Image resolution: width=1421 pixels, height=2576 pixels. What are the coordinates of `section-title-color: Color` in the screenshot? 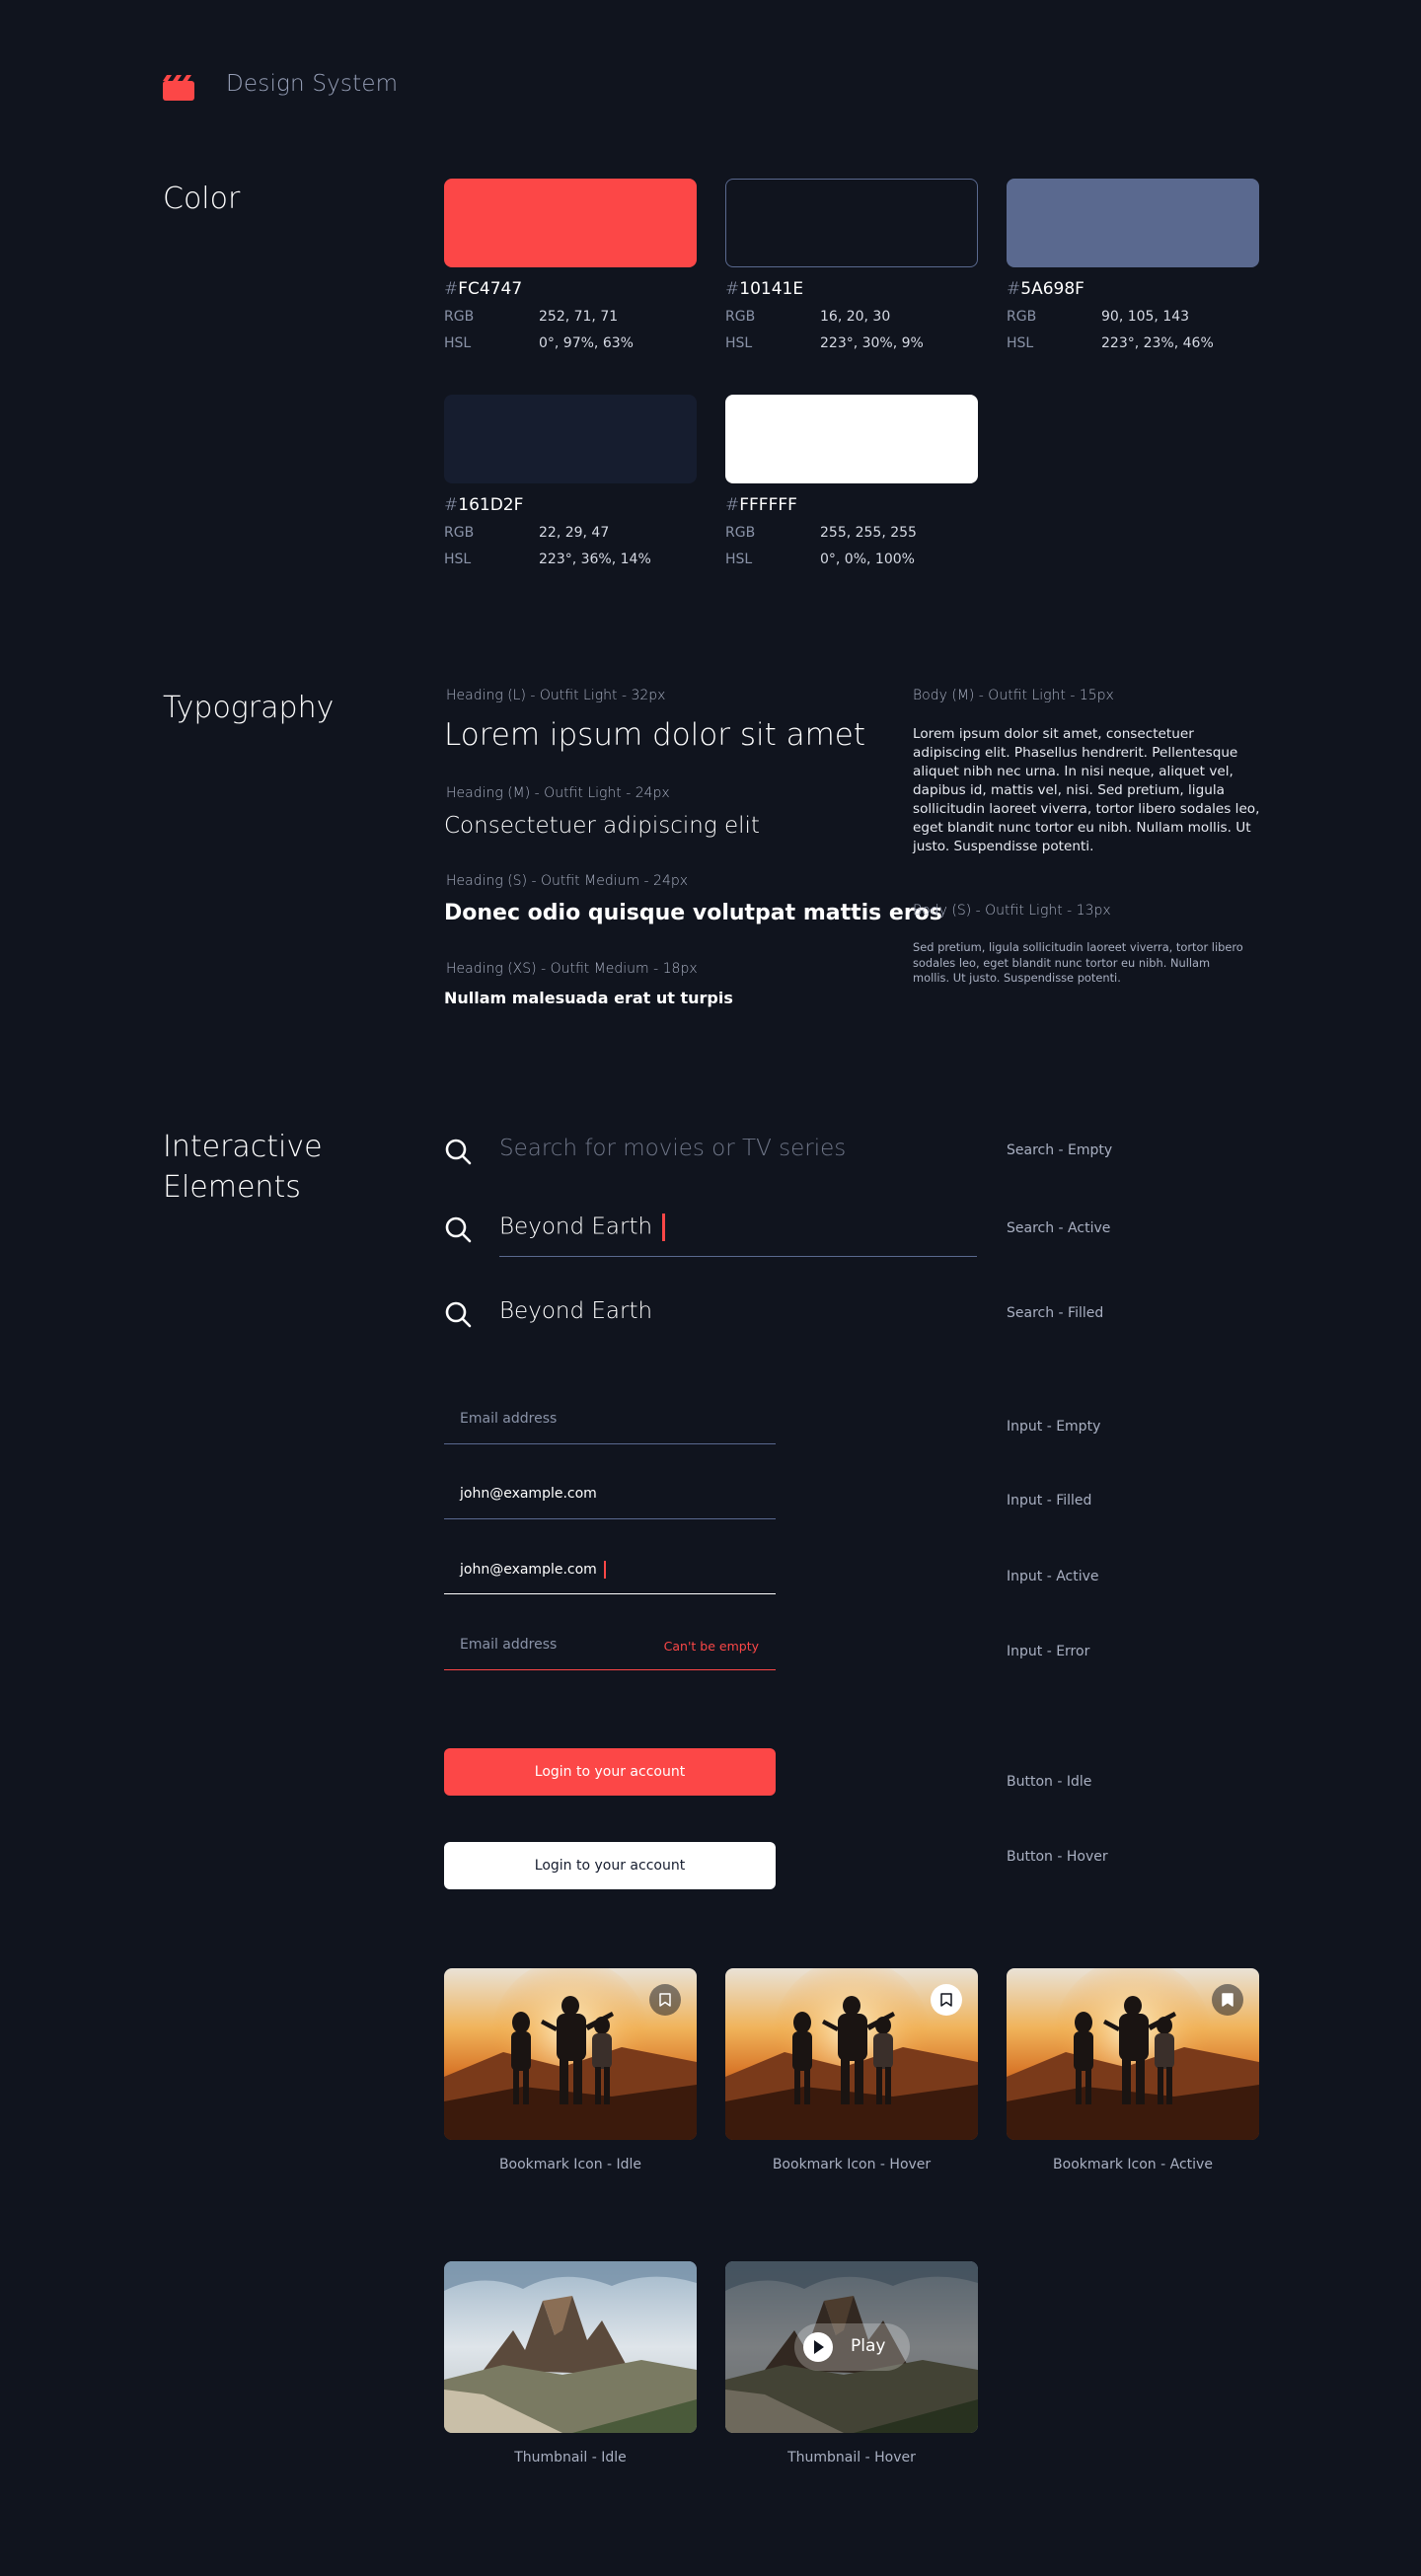 It's located at (202, 199).